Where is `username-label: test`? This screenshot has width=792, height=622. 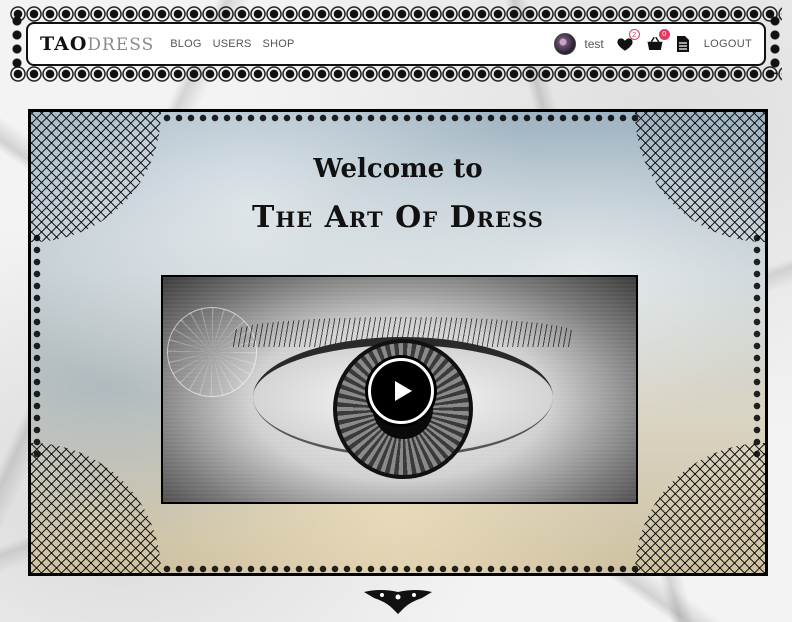
username-label: test is located at coordinates (593, 44).